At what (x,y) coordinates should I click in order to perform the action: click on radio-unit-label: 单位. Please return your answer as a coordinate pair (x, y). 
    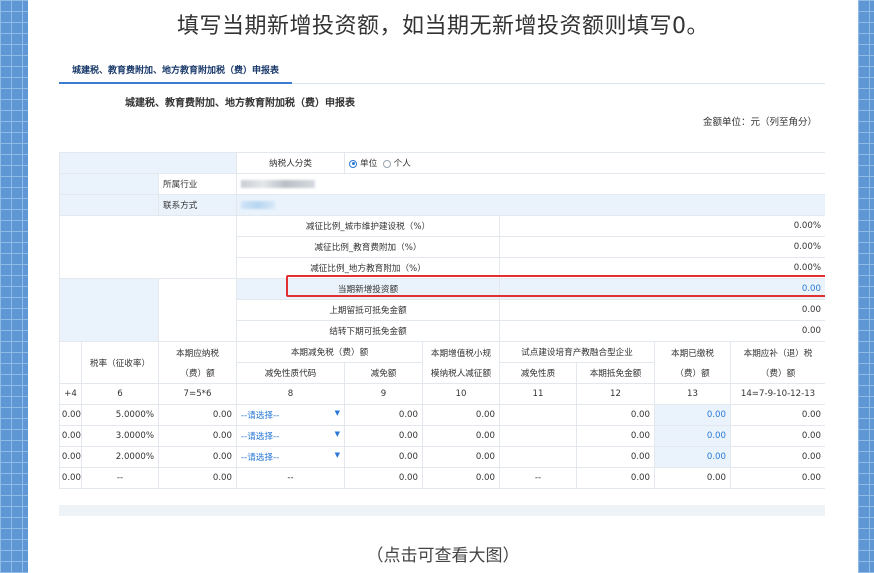
    Looking at the image, I should click on (369, 164).